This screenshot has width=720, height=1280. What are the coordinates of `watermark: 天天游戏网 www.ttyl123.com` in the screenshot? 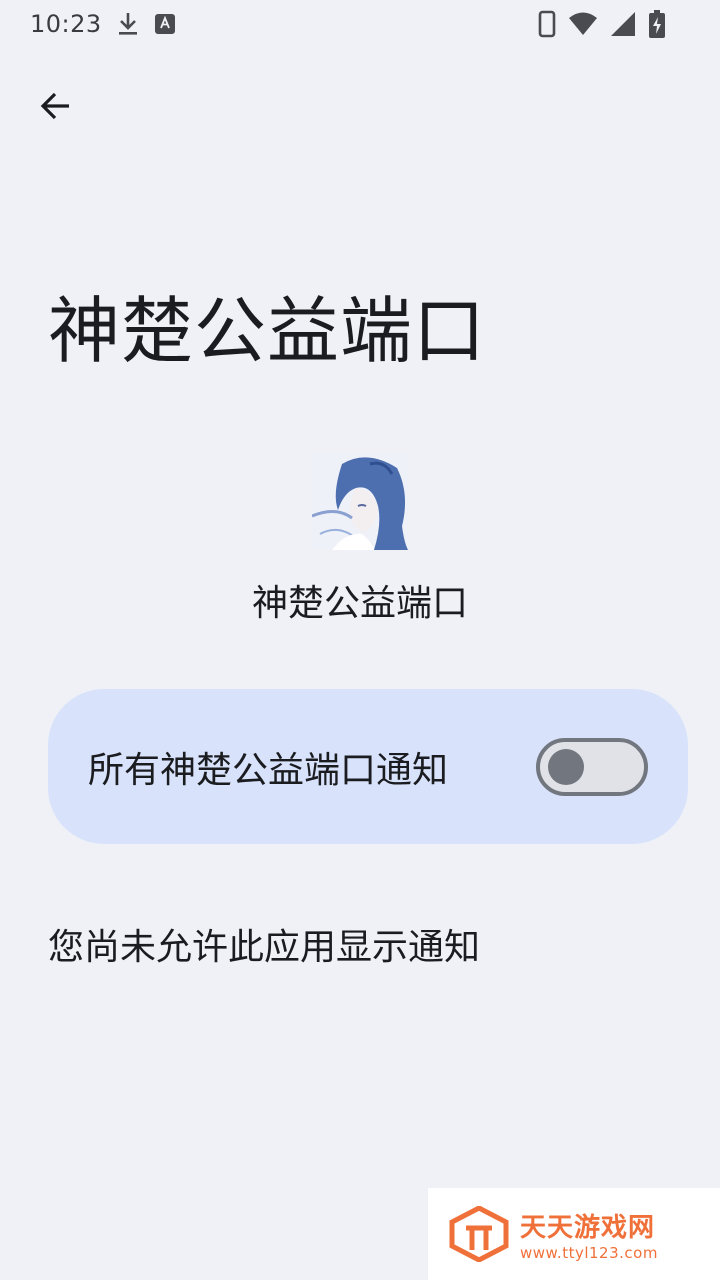 It's located at (574, 1234).